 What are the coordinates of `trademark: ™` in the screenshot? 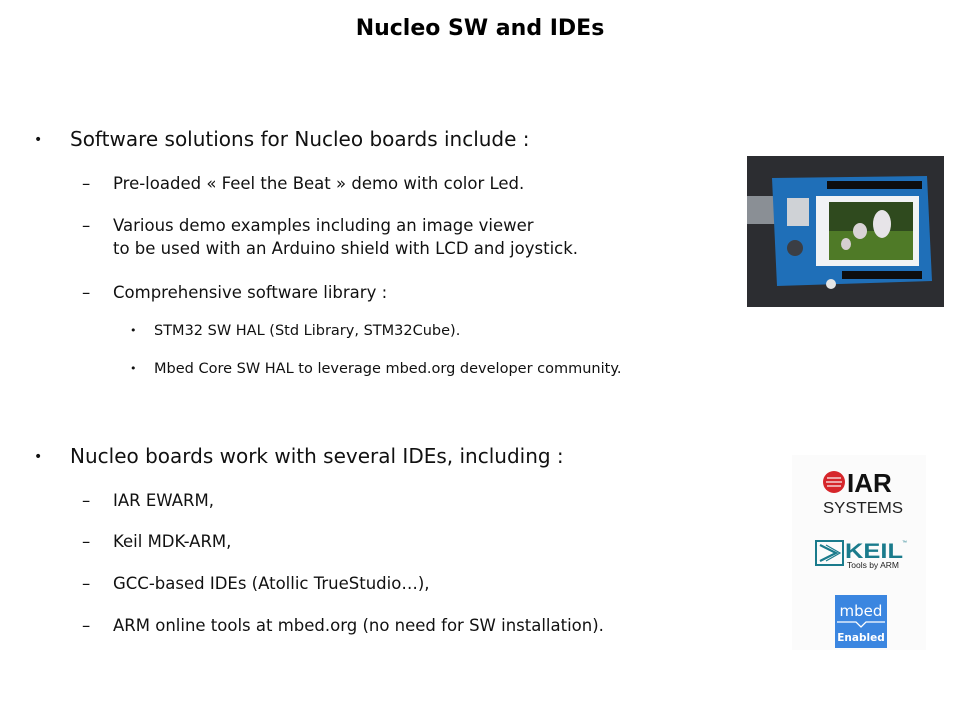 It's located at (904, 543).